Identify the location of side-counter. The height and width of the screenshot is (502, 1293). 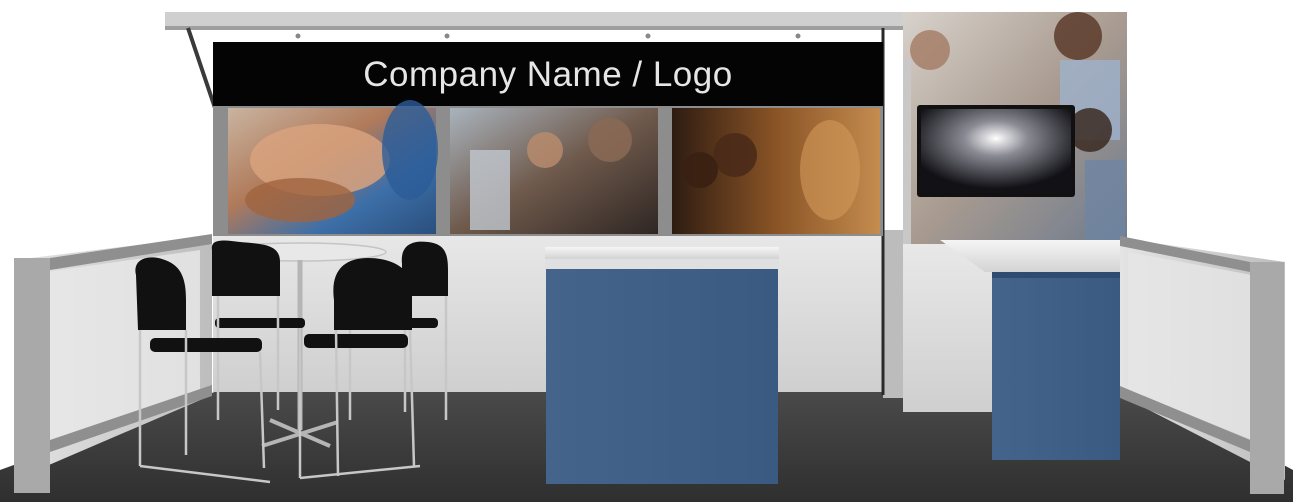
(1056, 366).